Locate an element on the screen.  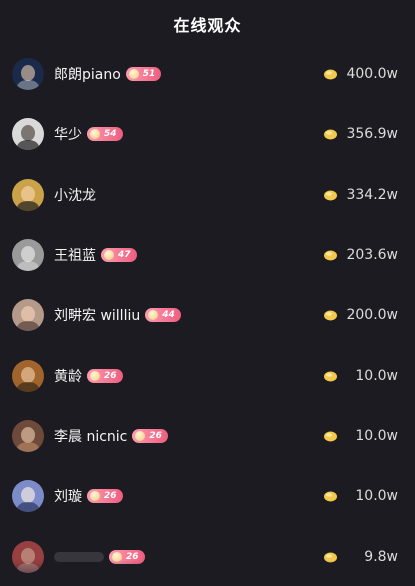
level-number: 44 is located at coordinates (168, 315).